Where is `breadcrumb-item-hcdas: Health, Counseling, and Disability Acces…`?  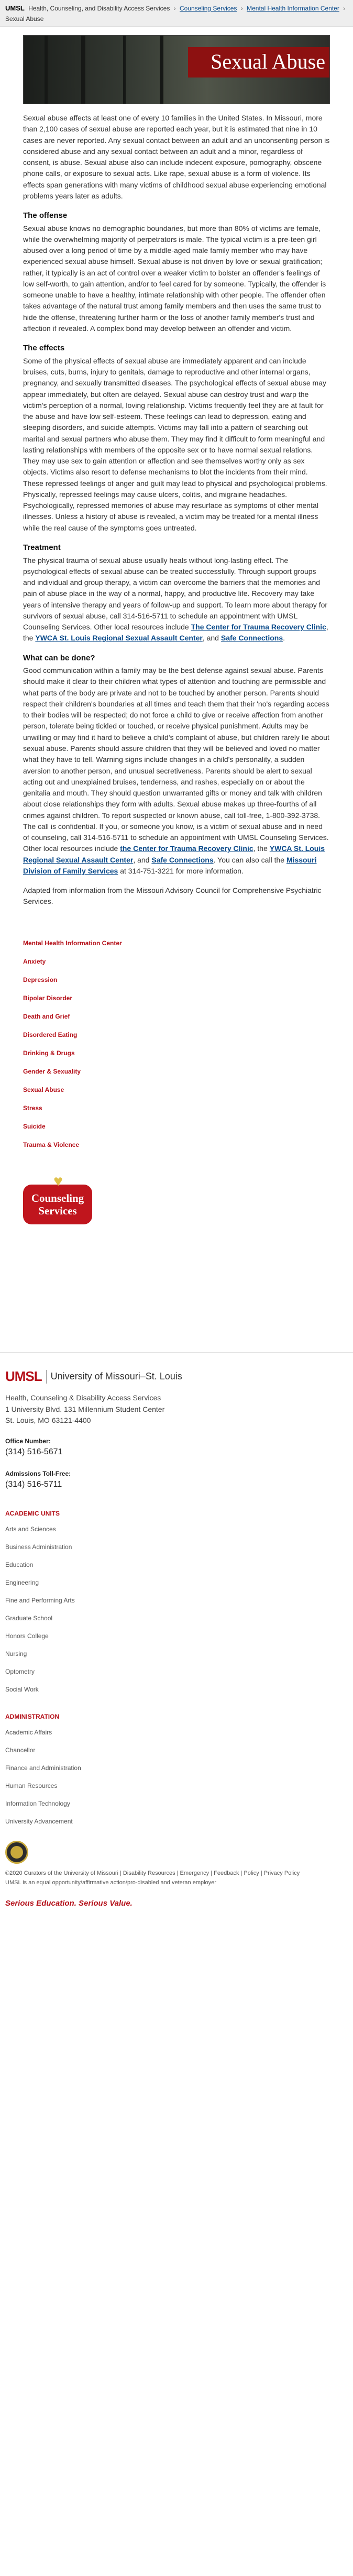
breadcrumb-item-hcdas: Health, Counseling, and Disability Acces… is located at coordinates (99, 8).